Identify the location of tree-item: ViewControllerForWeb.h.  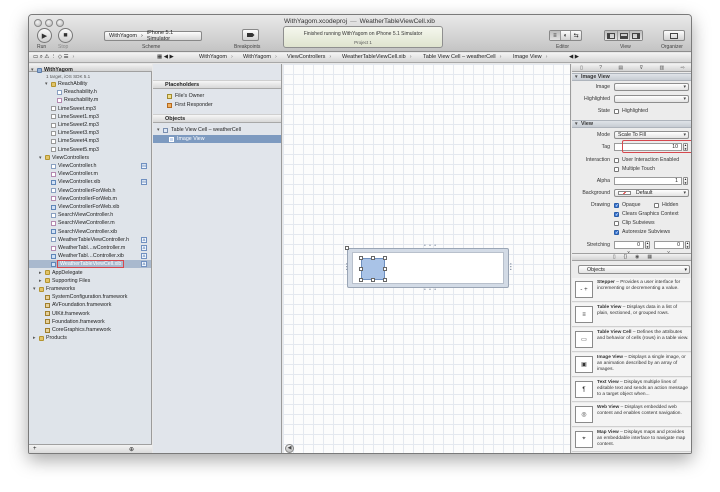
(80, 191).